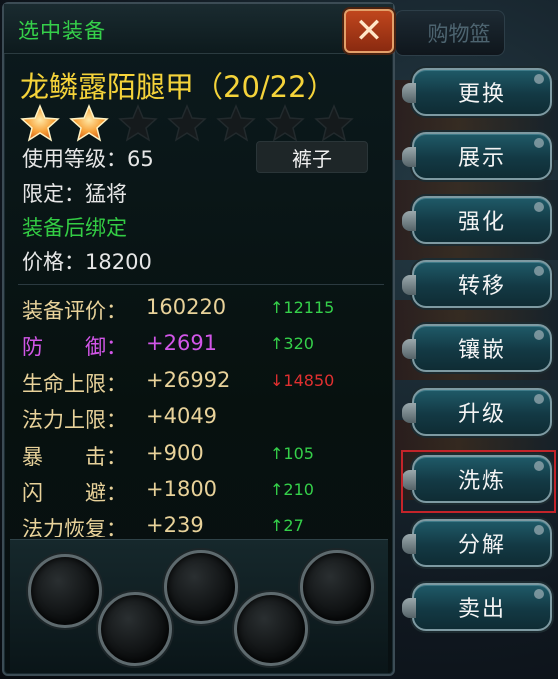 The height and width of the screenshot is (679, 558). I want to click on attribute-label: 法力上限：, so click(74, 420).